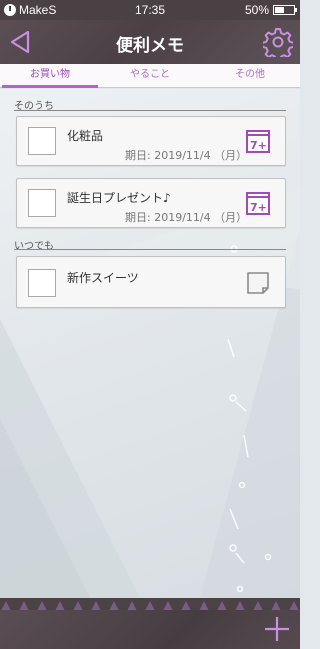  I want to click on plus-icon, so click(277, 629).